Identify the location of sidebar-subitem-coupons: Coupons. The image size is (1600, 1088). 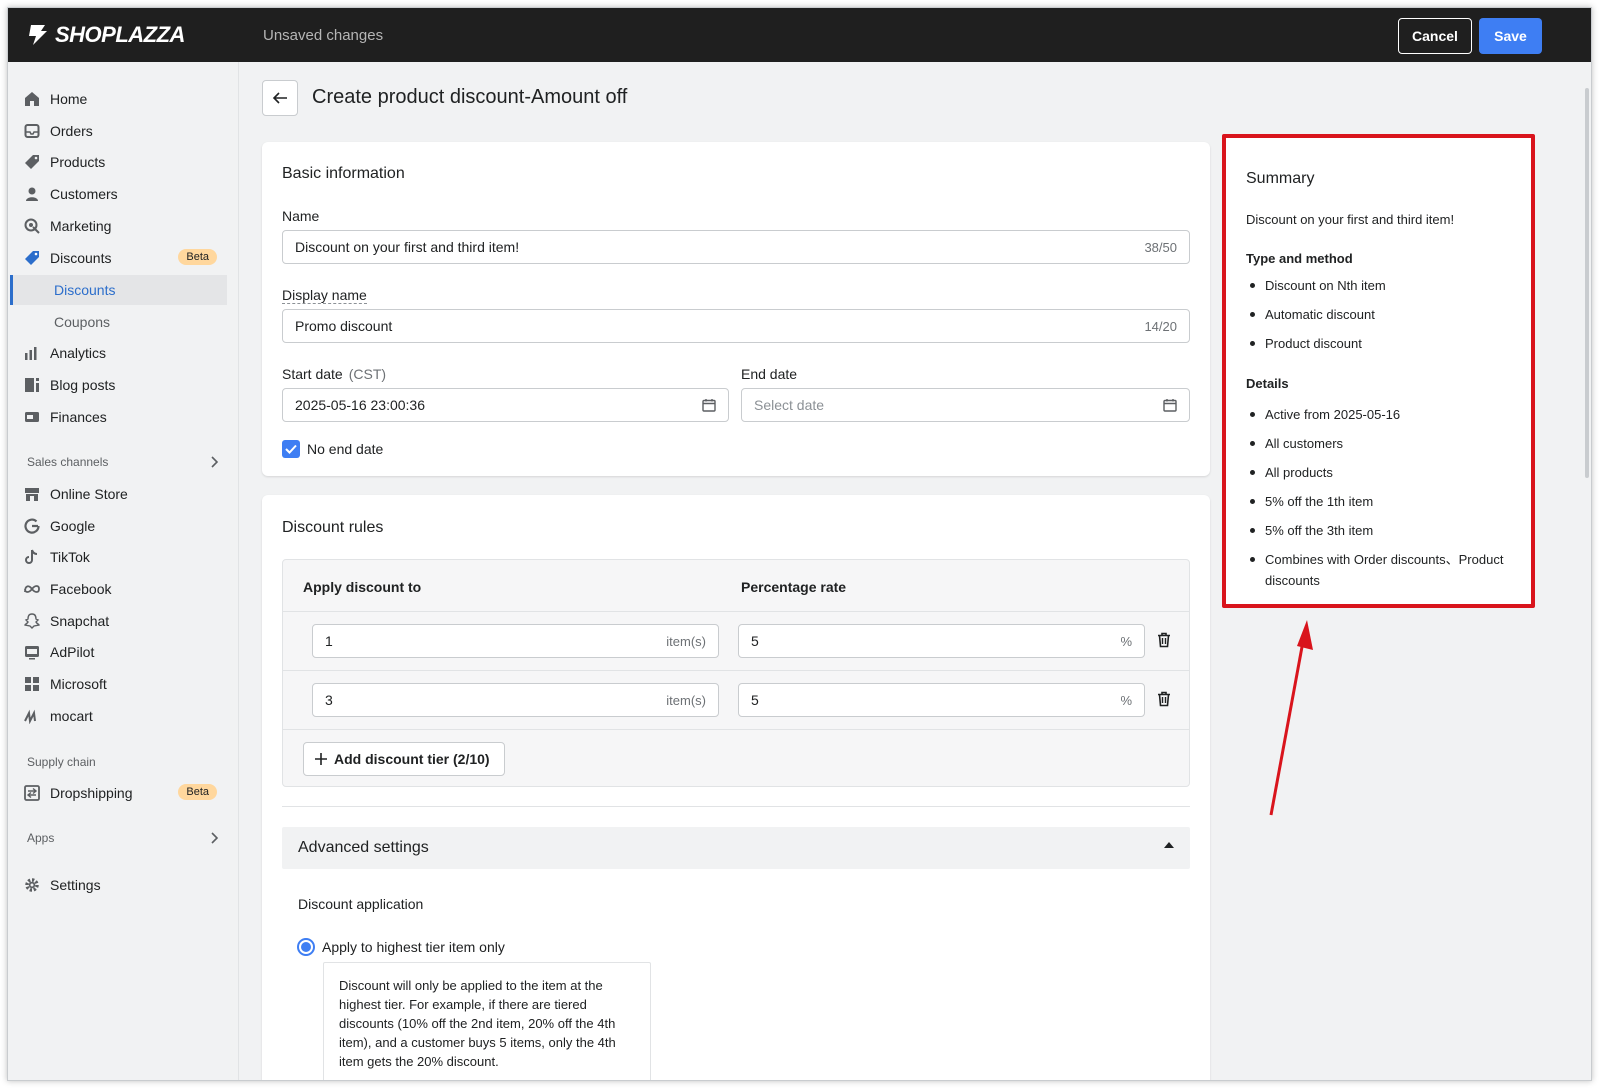
(118, 322).